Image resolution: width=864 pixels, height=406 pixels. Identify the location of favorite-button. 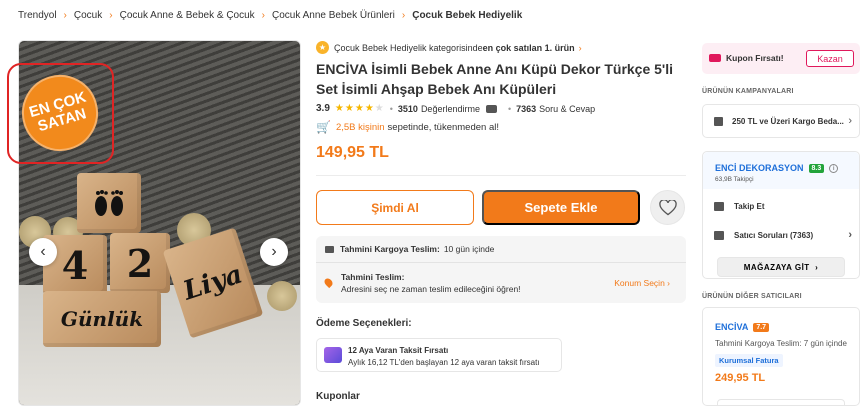
(667, 207).